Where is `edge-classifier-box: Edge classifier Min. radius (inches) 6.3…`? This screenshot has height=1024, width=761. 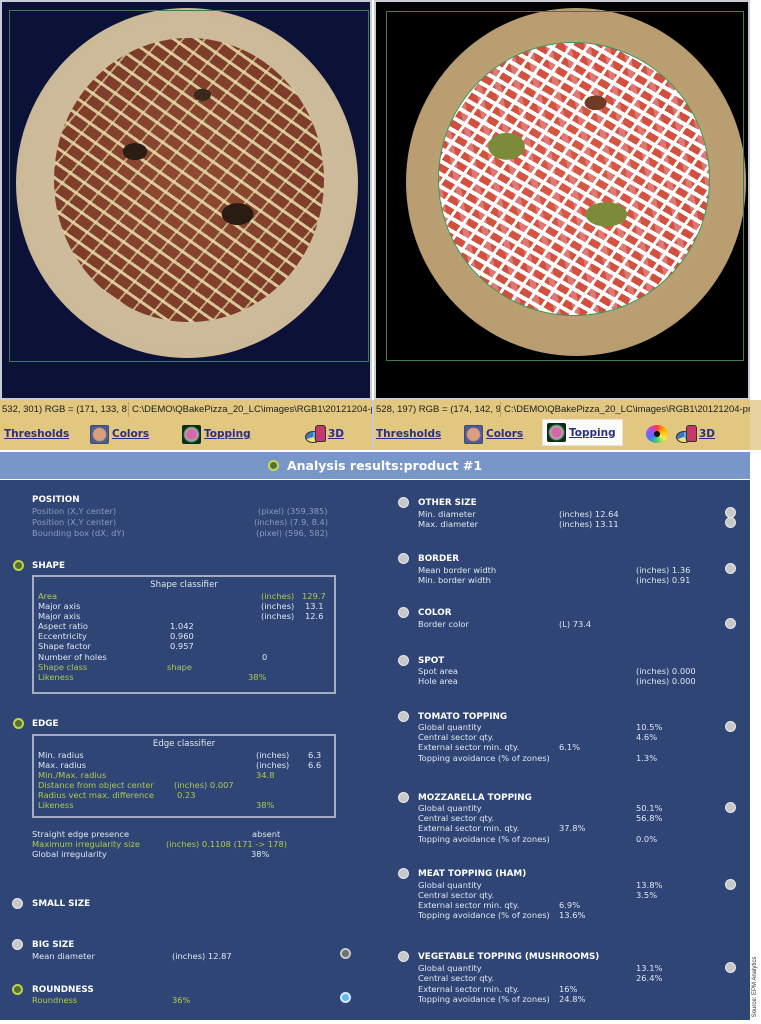 edge-classifier-box: Edge classifier Min. radius (inches) 6.3… is located at coordinates (184, 776).